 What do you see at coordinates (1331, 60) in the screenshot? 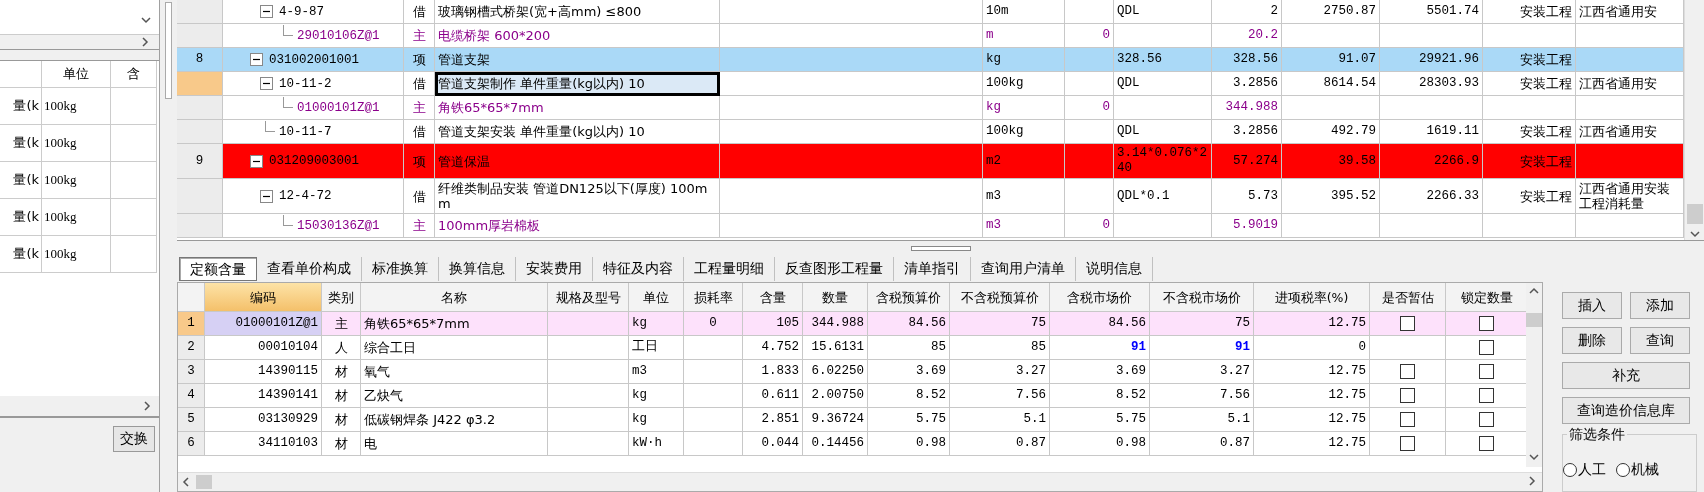
I see `table-cell: 91.07` at bounding box center [1331, 60].